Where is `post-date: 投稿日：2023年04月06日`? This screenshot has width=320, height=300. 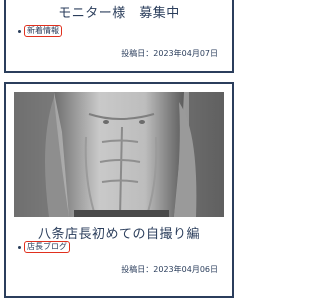
post-date: 投稿日：2023年04月06日 is located at coordinates (169, 269).